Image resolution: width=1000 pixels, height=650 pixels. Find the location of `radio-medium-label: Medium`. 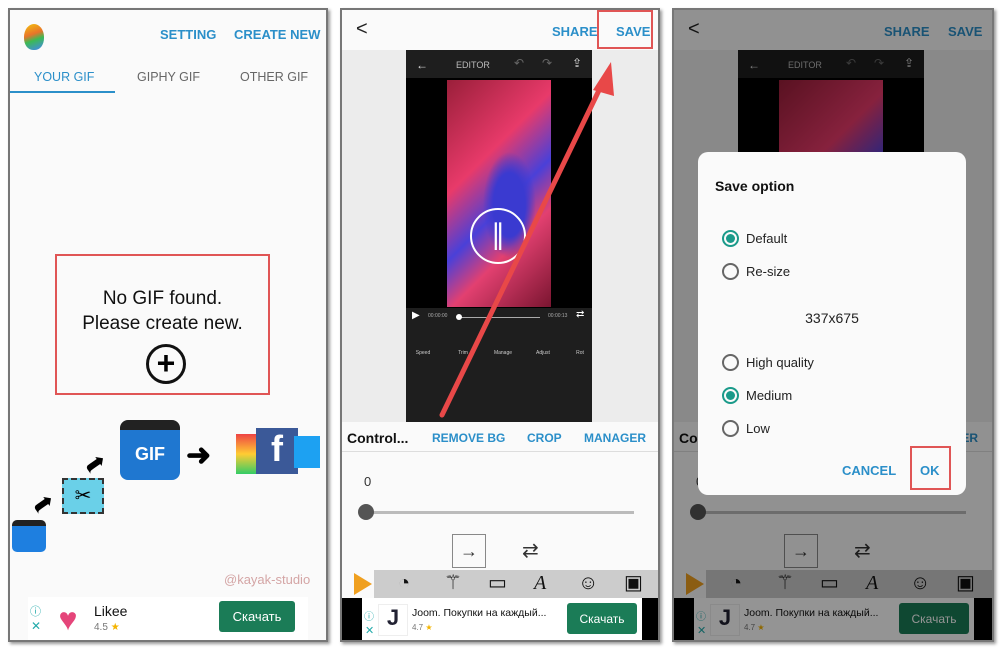

radio-medium-label: Medium is located at coordinates (769, 395).